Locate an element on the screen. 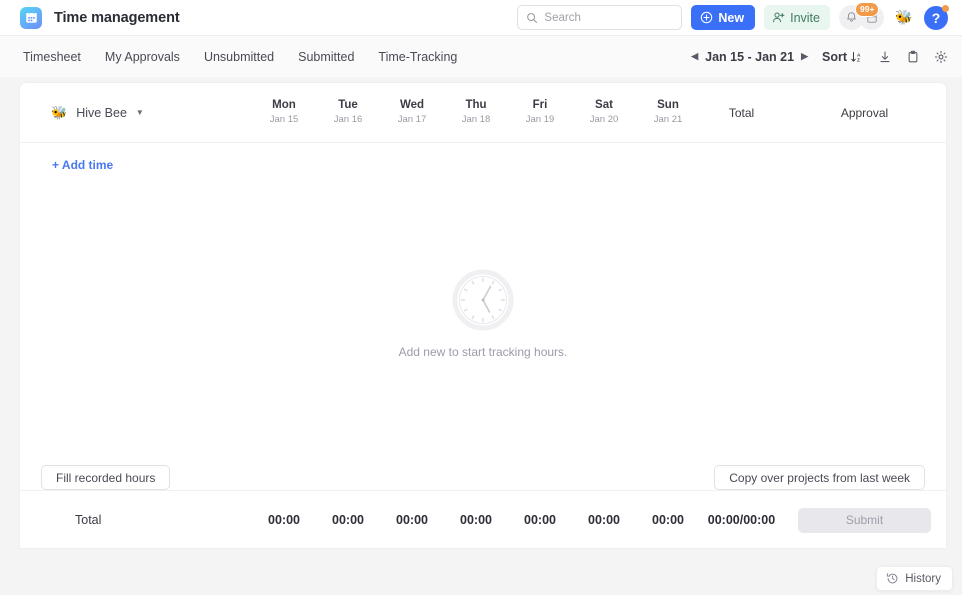 The width and height of the screenshot is (962, 595). week-navigator: ◀ Jan 15 - Jan 21 ▶ is located at coordinates (749, 57).